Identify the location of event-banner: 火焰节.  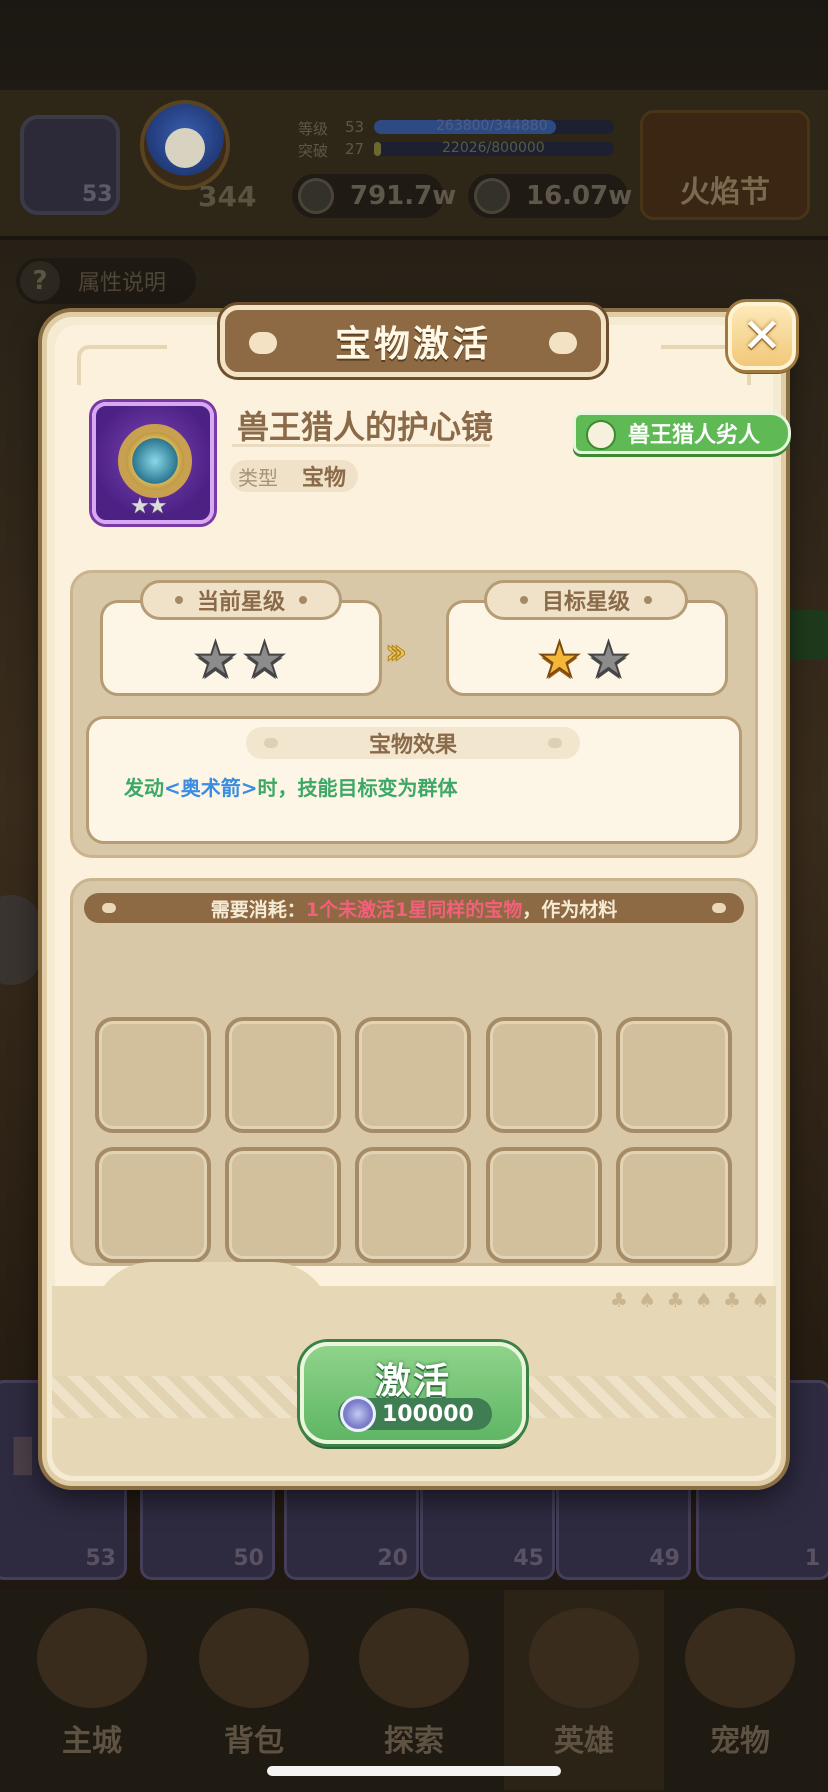
(725, 165).